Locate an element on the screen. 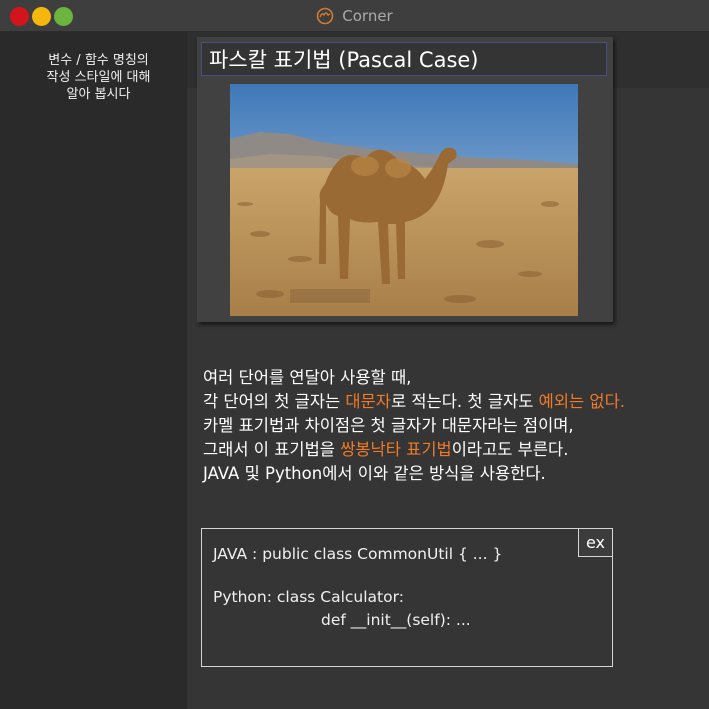 This screenshot has width=709, height=709. camel-logo-icon is located at coordinates (325, 16).